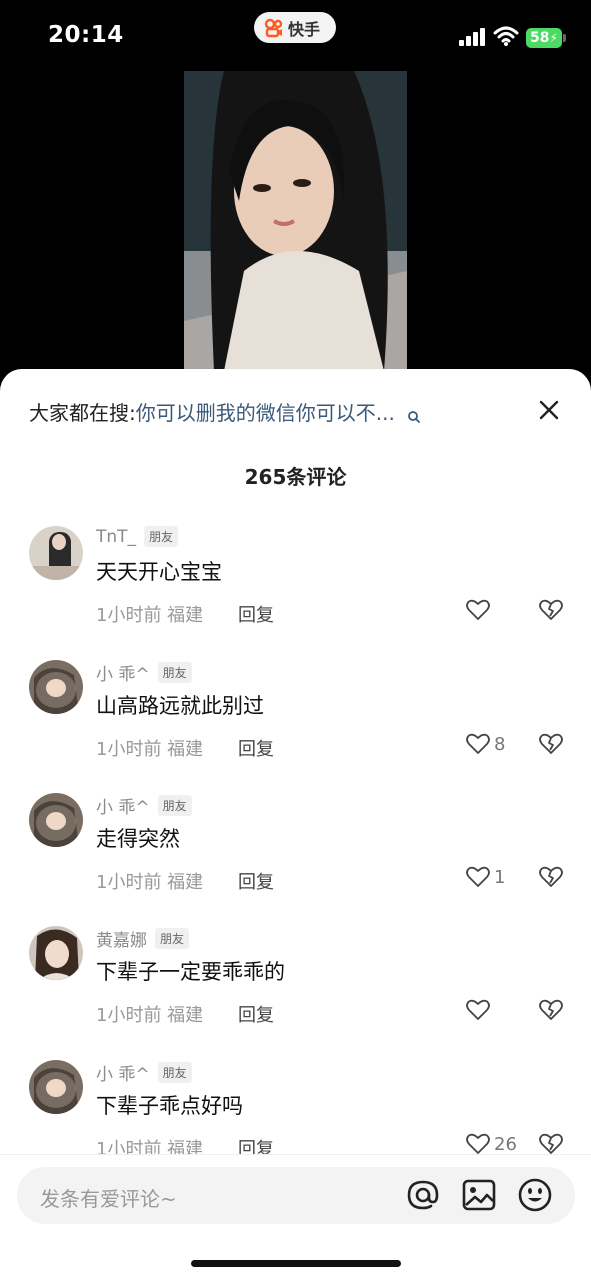 The height and width of the screenshot is (1280, 591). I want to click on username-text: TnT_, so click(116, 537).